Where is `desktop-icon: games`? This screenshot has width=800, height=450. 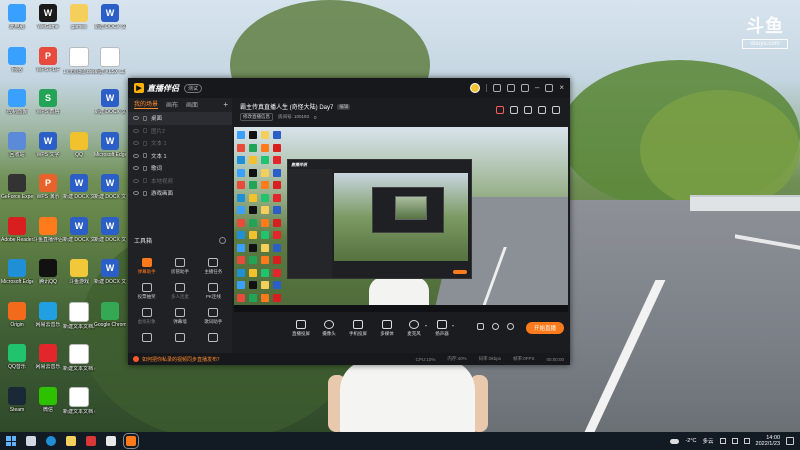 desktop-icon: games is located at coordinates (79, 17).